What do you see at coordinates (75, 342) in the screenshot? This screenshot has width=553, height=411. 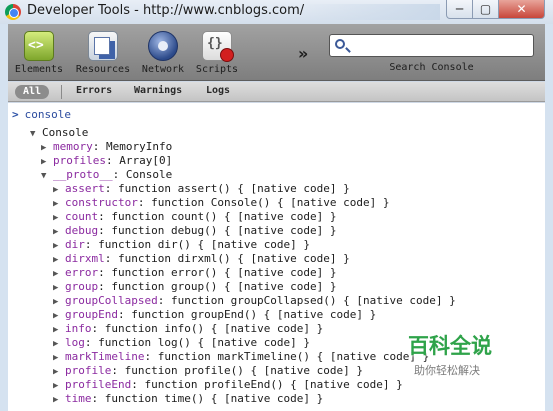 I see `property-key: log` at bounding box center [75, 342].